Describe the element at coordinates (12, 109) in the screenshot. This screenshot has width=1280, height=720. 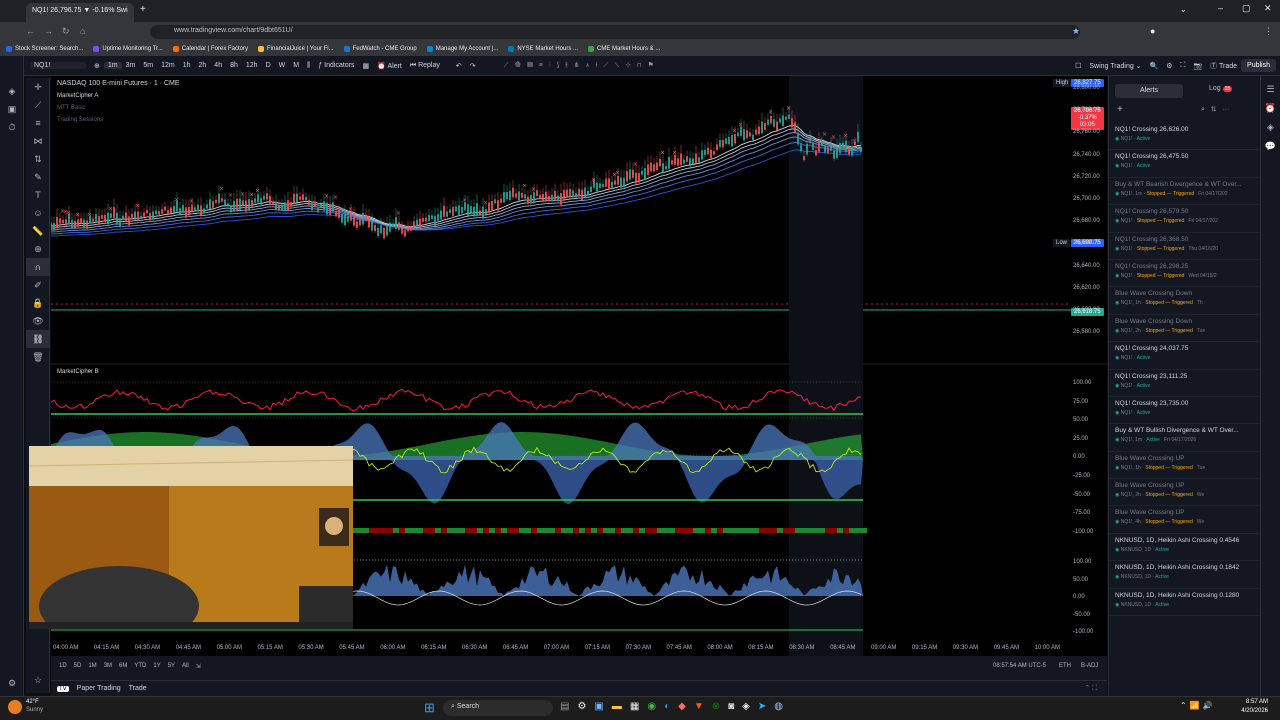
I see `sidebar-icon: ▣` at that location.